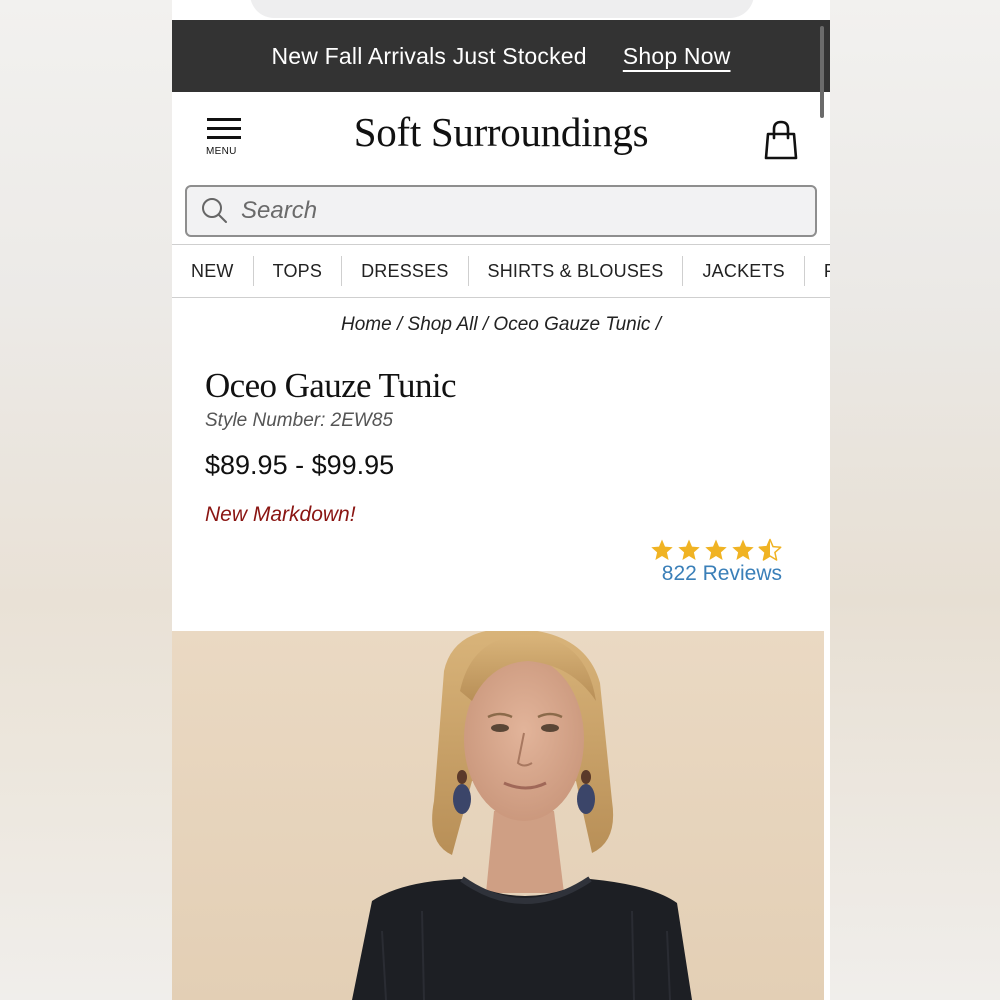 This screenshot has height=1000, width=1000. What do you see at coordinates (744, 271) in the screenshot?
I see `category-jackets: JACKETS` at bounding box center [744, 271].